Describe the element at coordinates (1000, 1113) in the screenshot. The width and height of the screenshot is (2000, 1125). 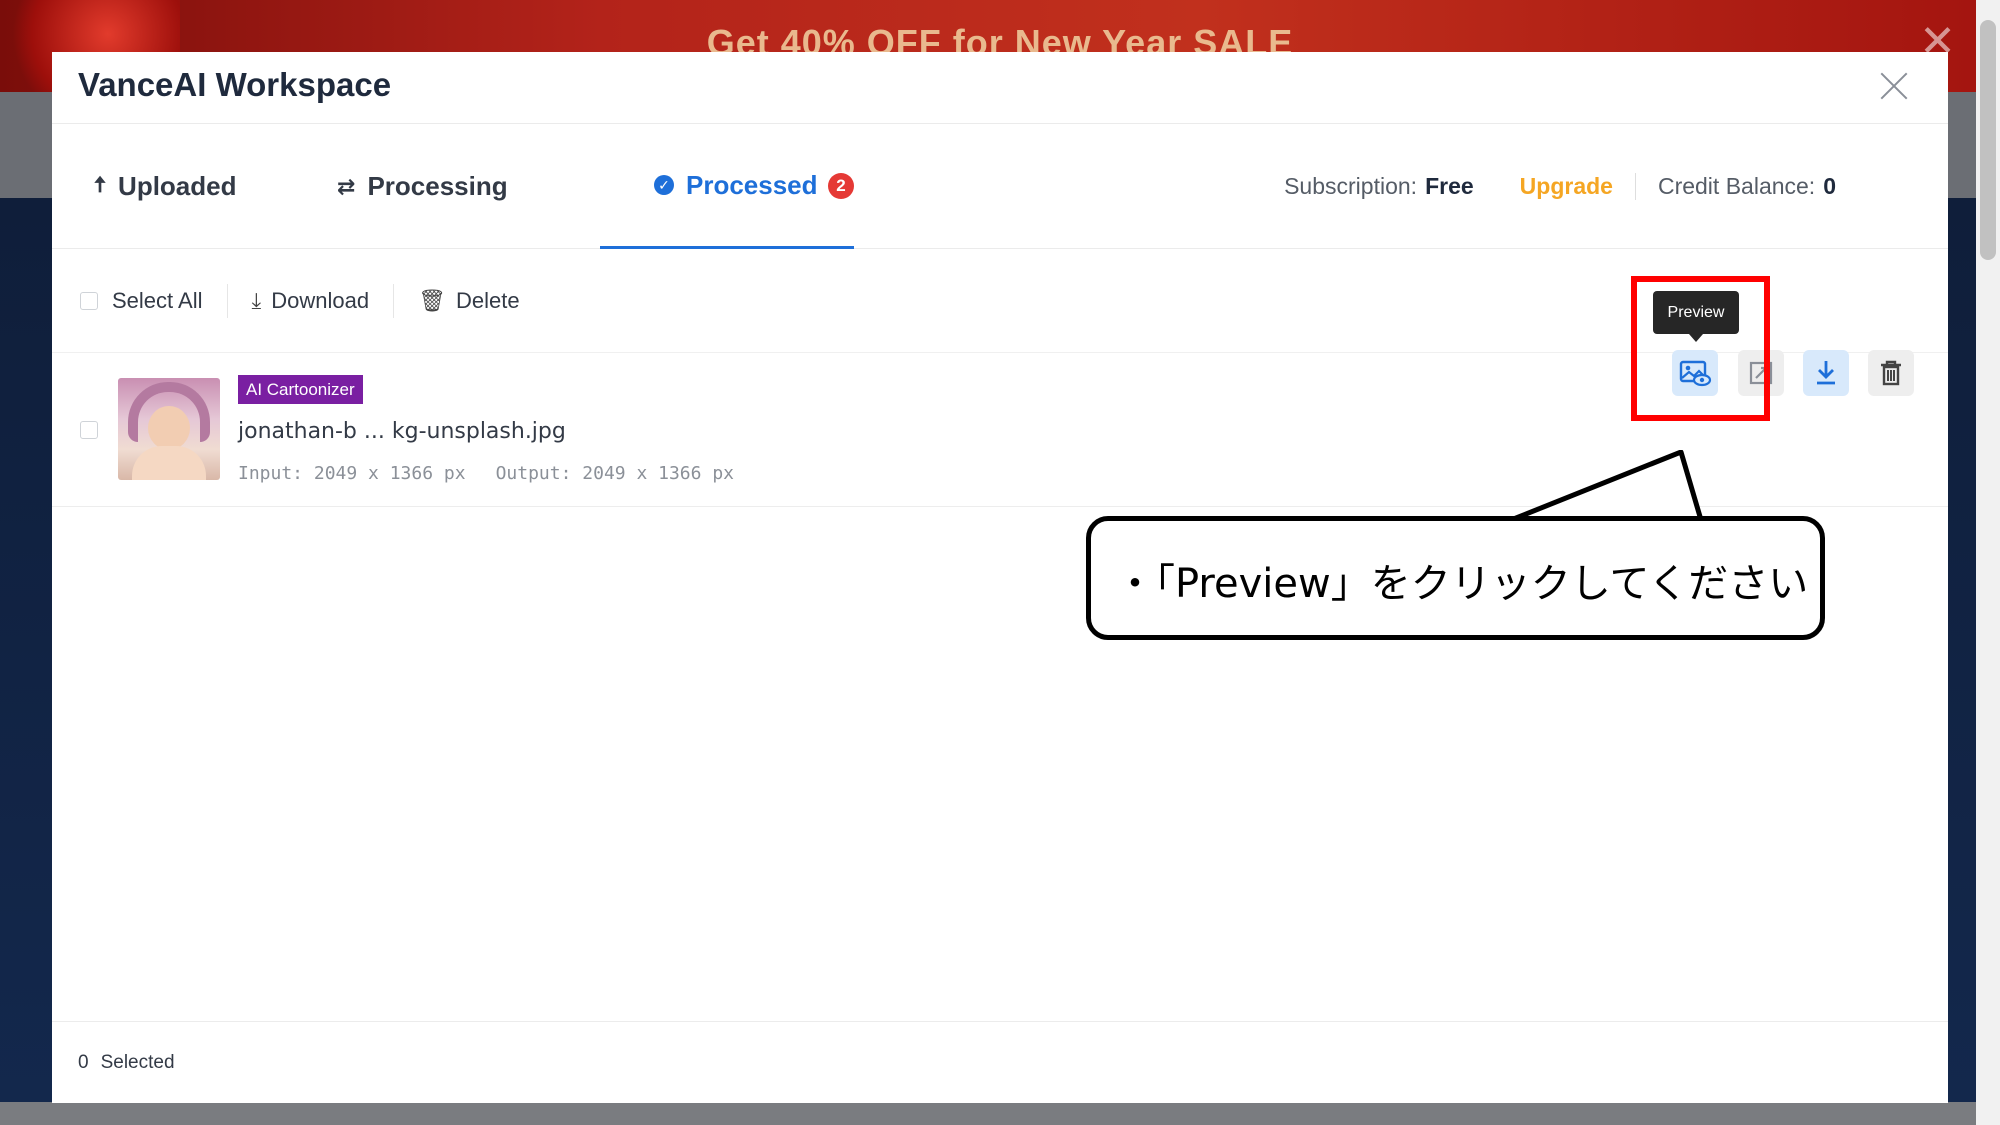
I see `background-bottom-strip` at that location.